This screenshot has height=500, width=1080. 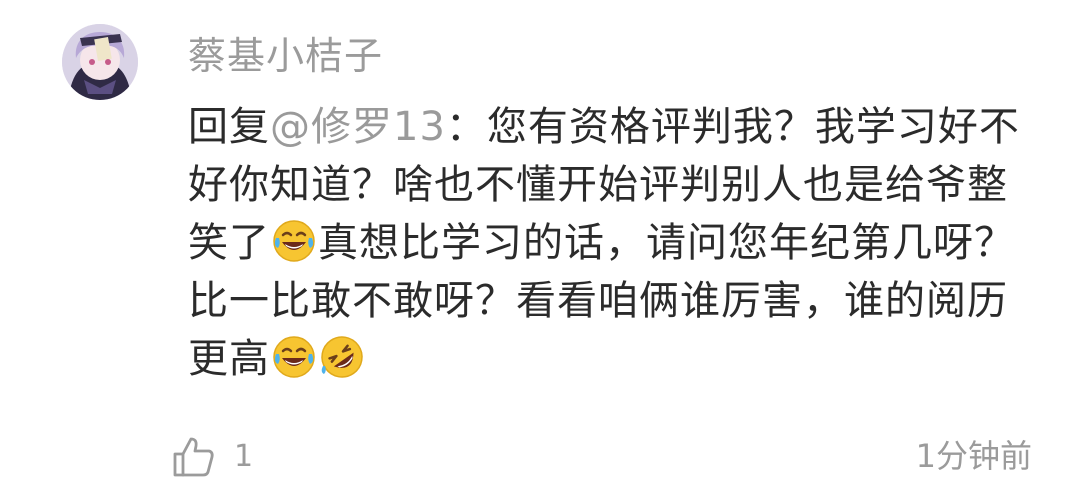 I want to click on thumbs-up-outline-icon, so click(x=193, y=457).